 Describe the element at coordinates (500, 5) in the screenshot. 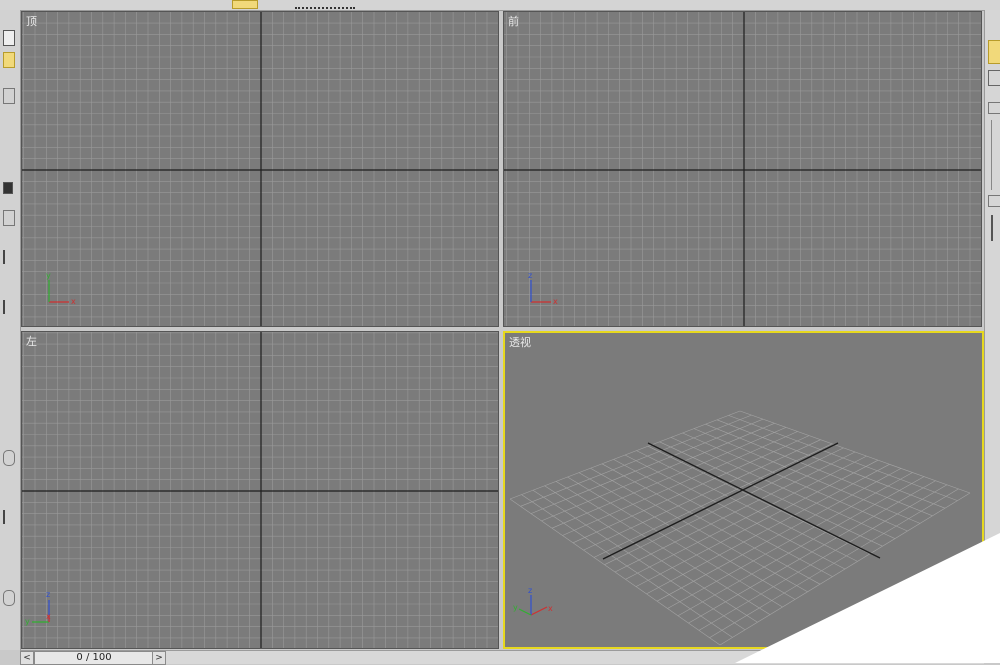

I see `main-toolbar` at that location.